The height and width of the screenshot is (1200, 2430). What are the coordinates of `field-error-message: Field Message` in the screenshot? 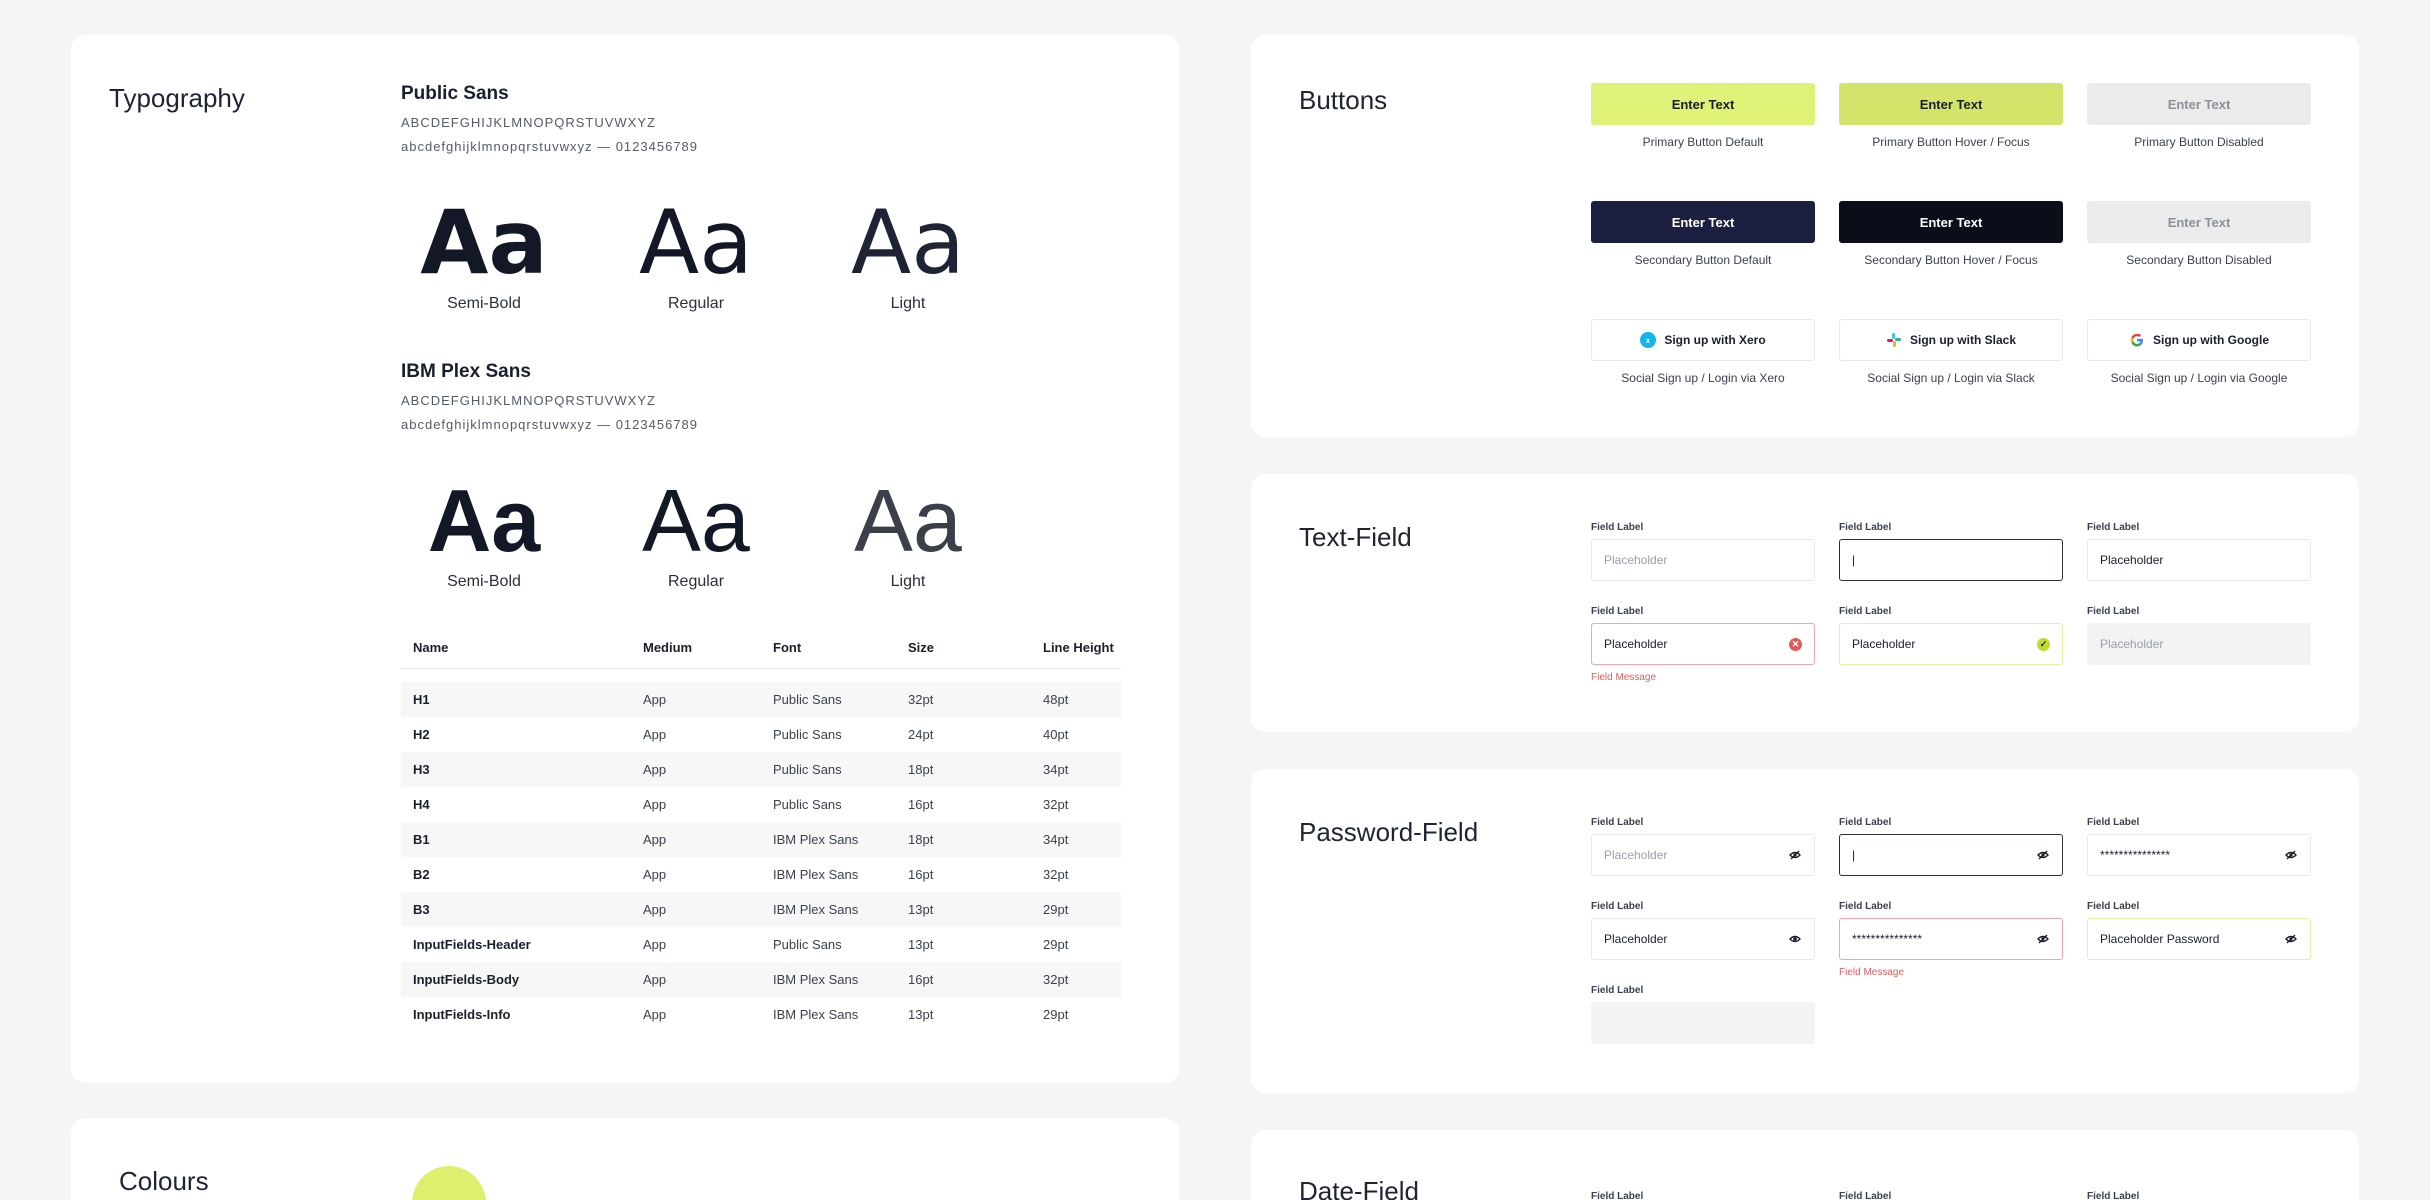 It's located at (1624, 677).